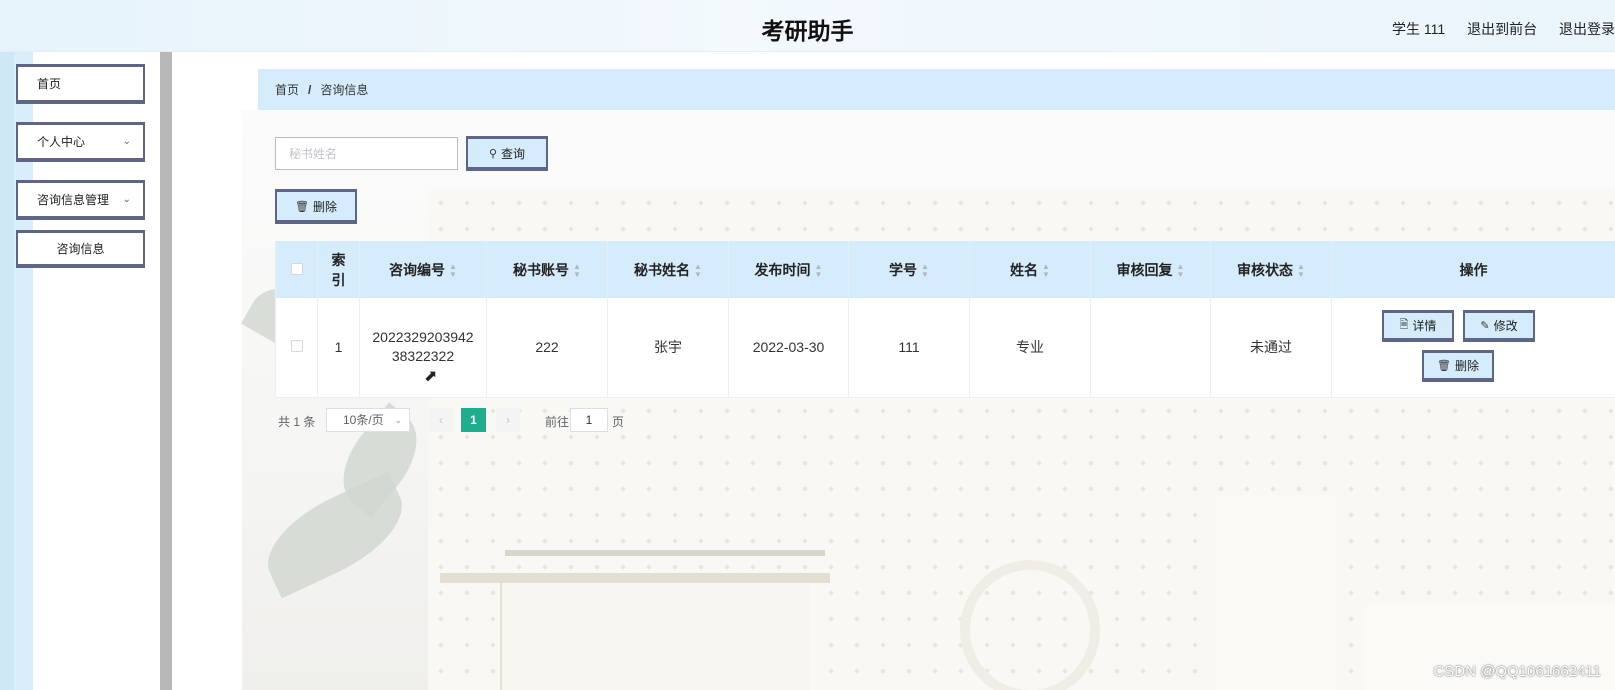 This screenshot has width=1615, height=690. I want to click on back-to-frontend-link: 退出到前台, so click(1502, 29).